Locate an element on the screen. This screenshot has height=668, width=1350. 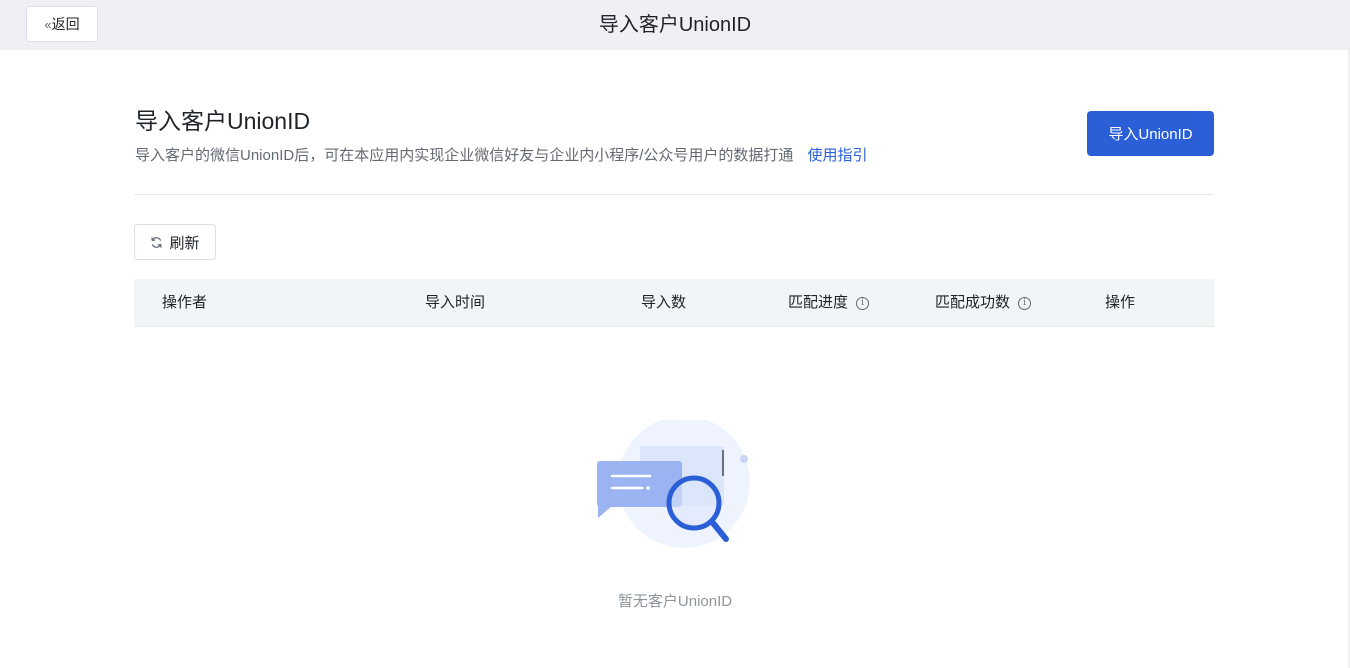
double-chevron-left-icon: « is located at coordinates (47, 24).